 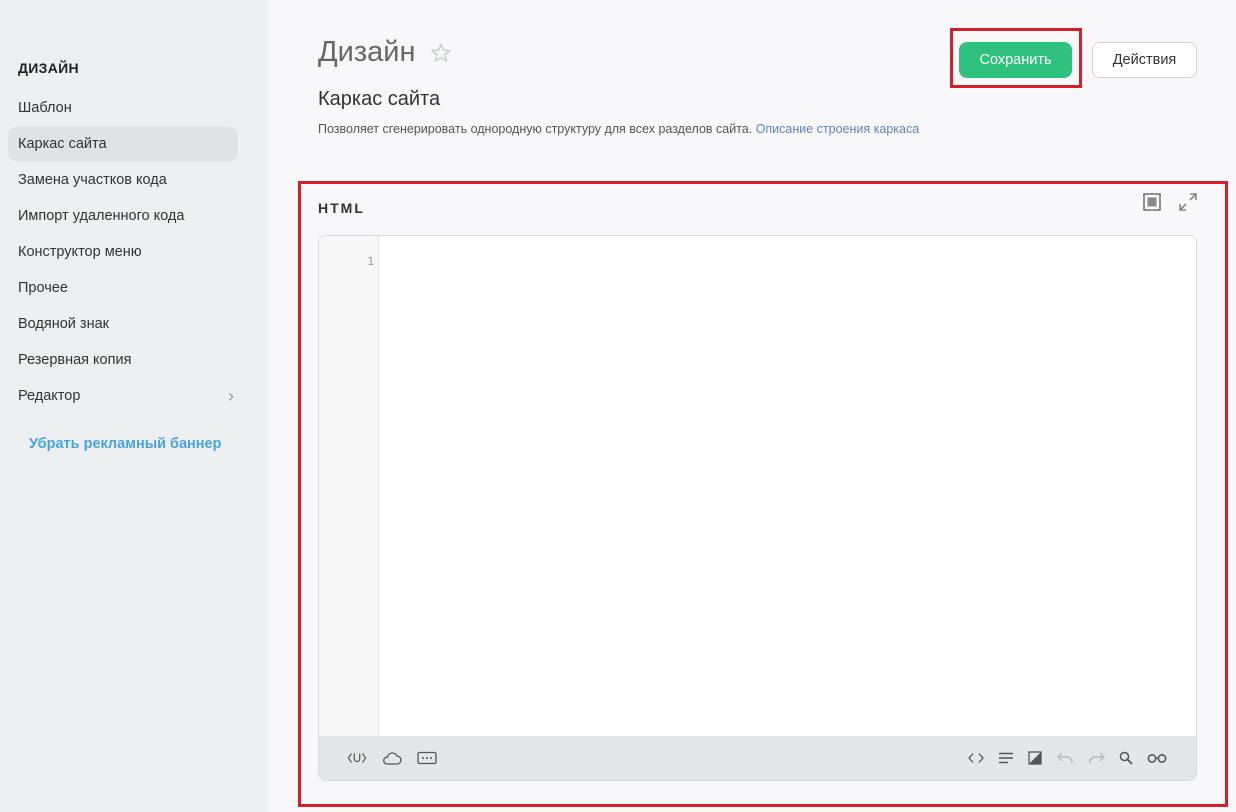 I want to click on remove-ad-banner-link: Убрать рекламный баннер, so click(x=125, y=444).